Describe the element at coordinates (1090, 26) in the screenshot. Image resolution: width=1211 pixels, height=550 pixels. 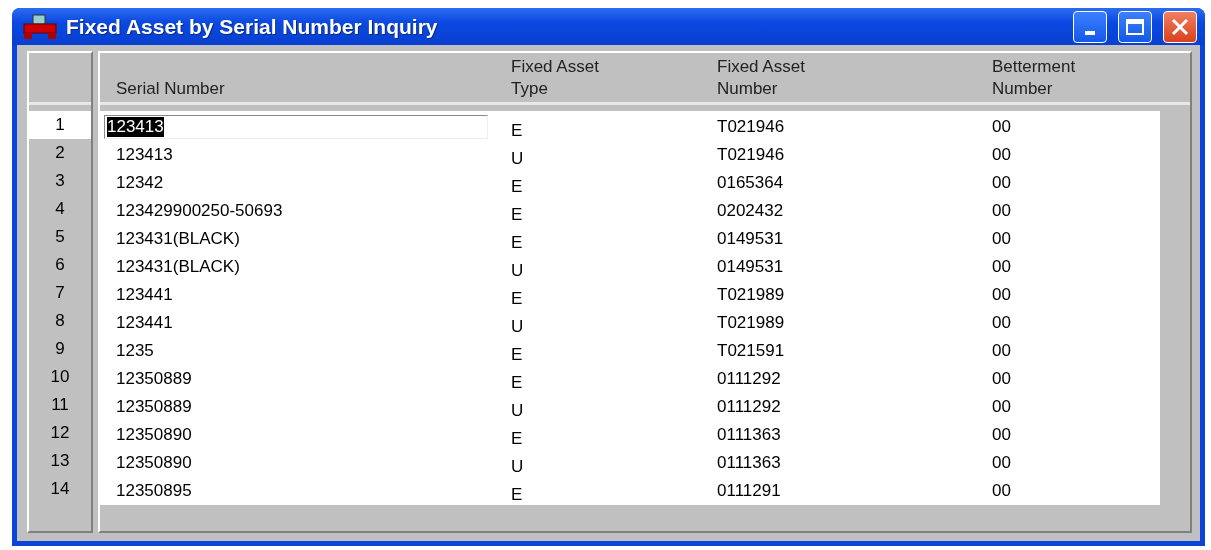
I see `minimize-button` at that location.